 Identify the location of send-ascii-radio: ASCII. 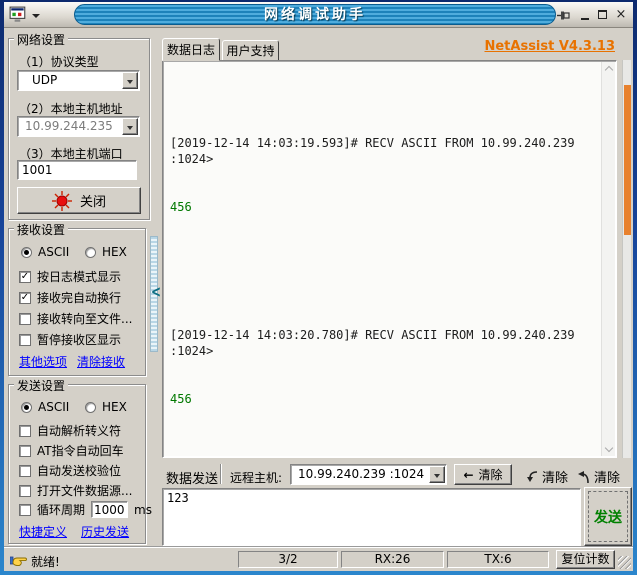
(45, 407).